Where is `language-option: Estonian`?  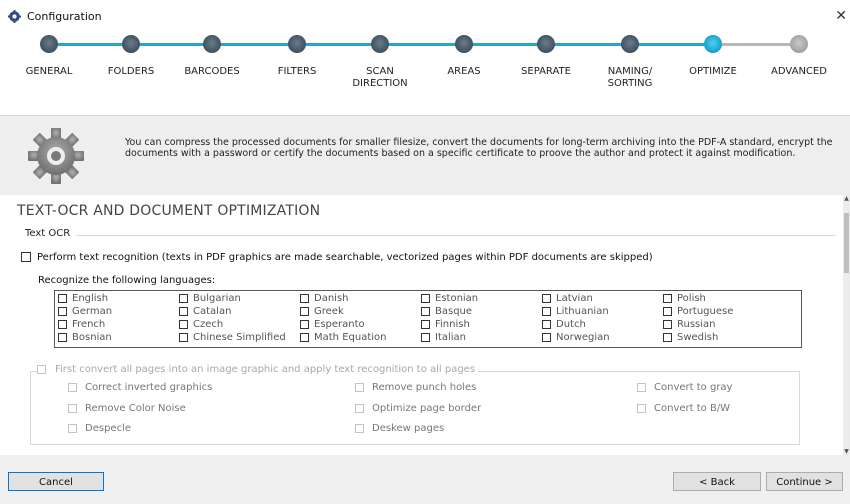 language-option: Estonian is located at coordinates (481, 299).